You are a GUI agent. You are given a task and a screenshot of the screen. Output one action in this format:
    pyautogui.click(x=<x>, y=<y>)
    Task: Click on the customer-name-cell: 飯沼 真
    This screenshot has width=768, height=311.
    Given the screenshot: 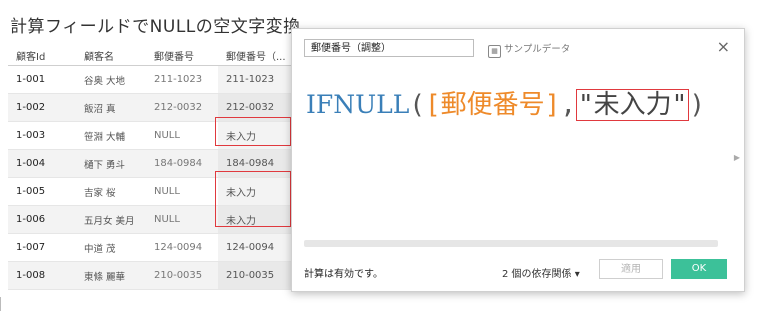 What is the action you would take?
    pyautogui.click(x=111, y=107)
    